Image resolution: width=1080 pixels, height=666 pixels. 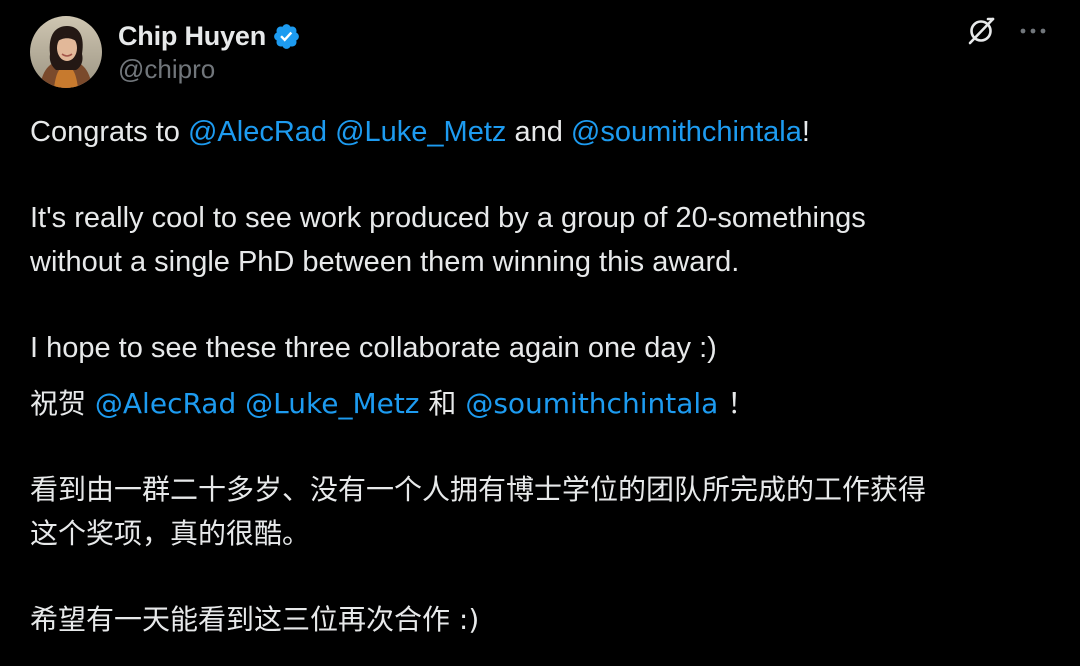 I want to click on more-options-icon, so click(x=1033, y=31).